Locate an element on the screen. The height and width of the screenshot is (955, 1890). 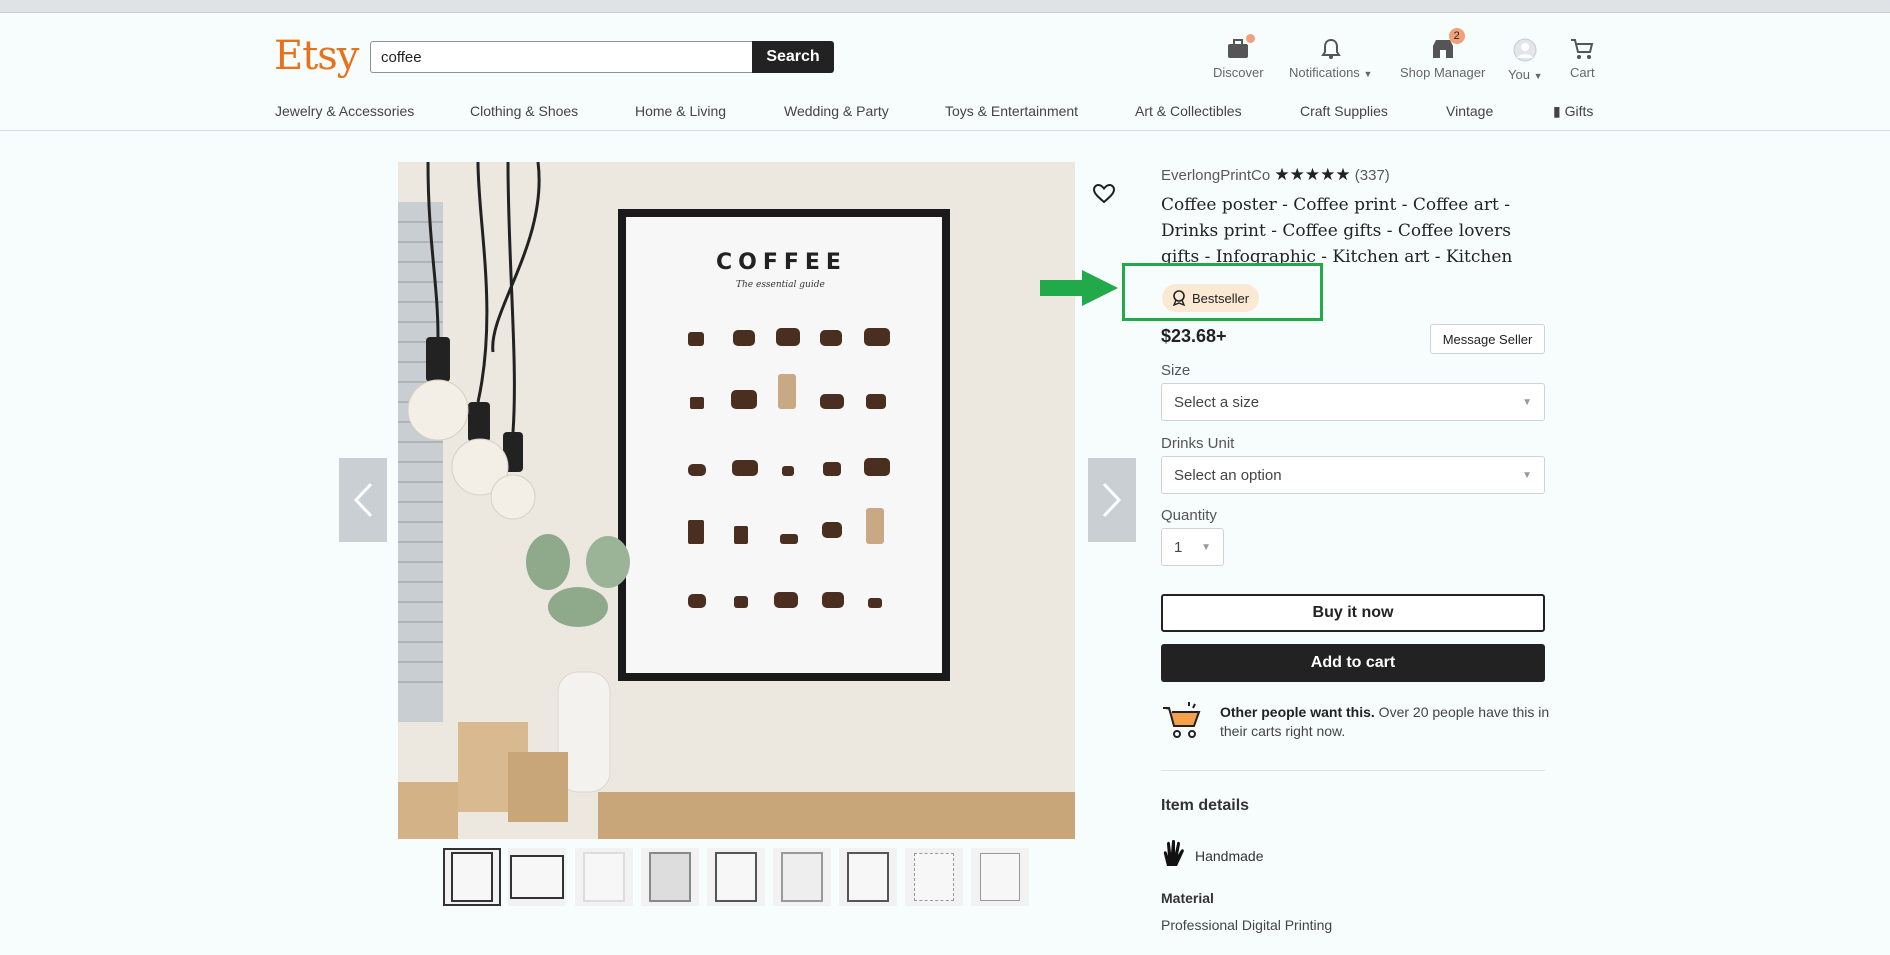
nav-discover-label: Discover is located at coordinates (1238, 72).